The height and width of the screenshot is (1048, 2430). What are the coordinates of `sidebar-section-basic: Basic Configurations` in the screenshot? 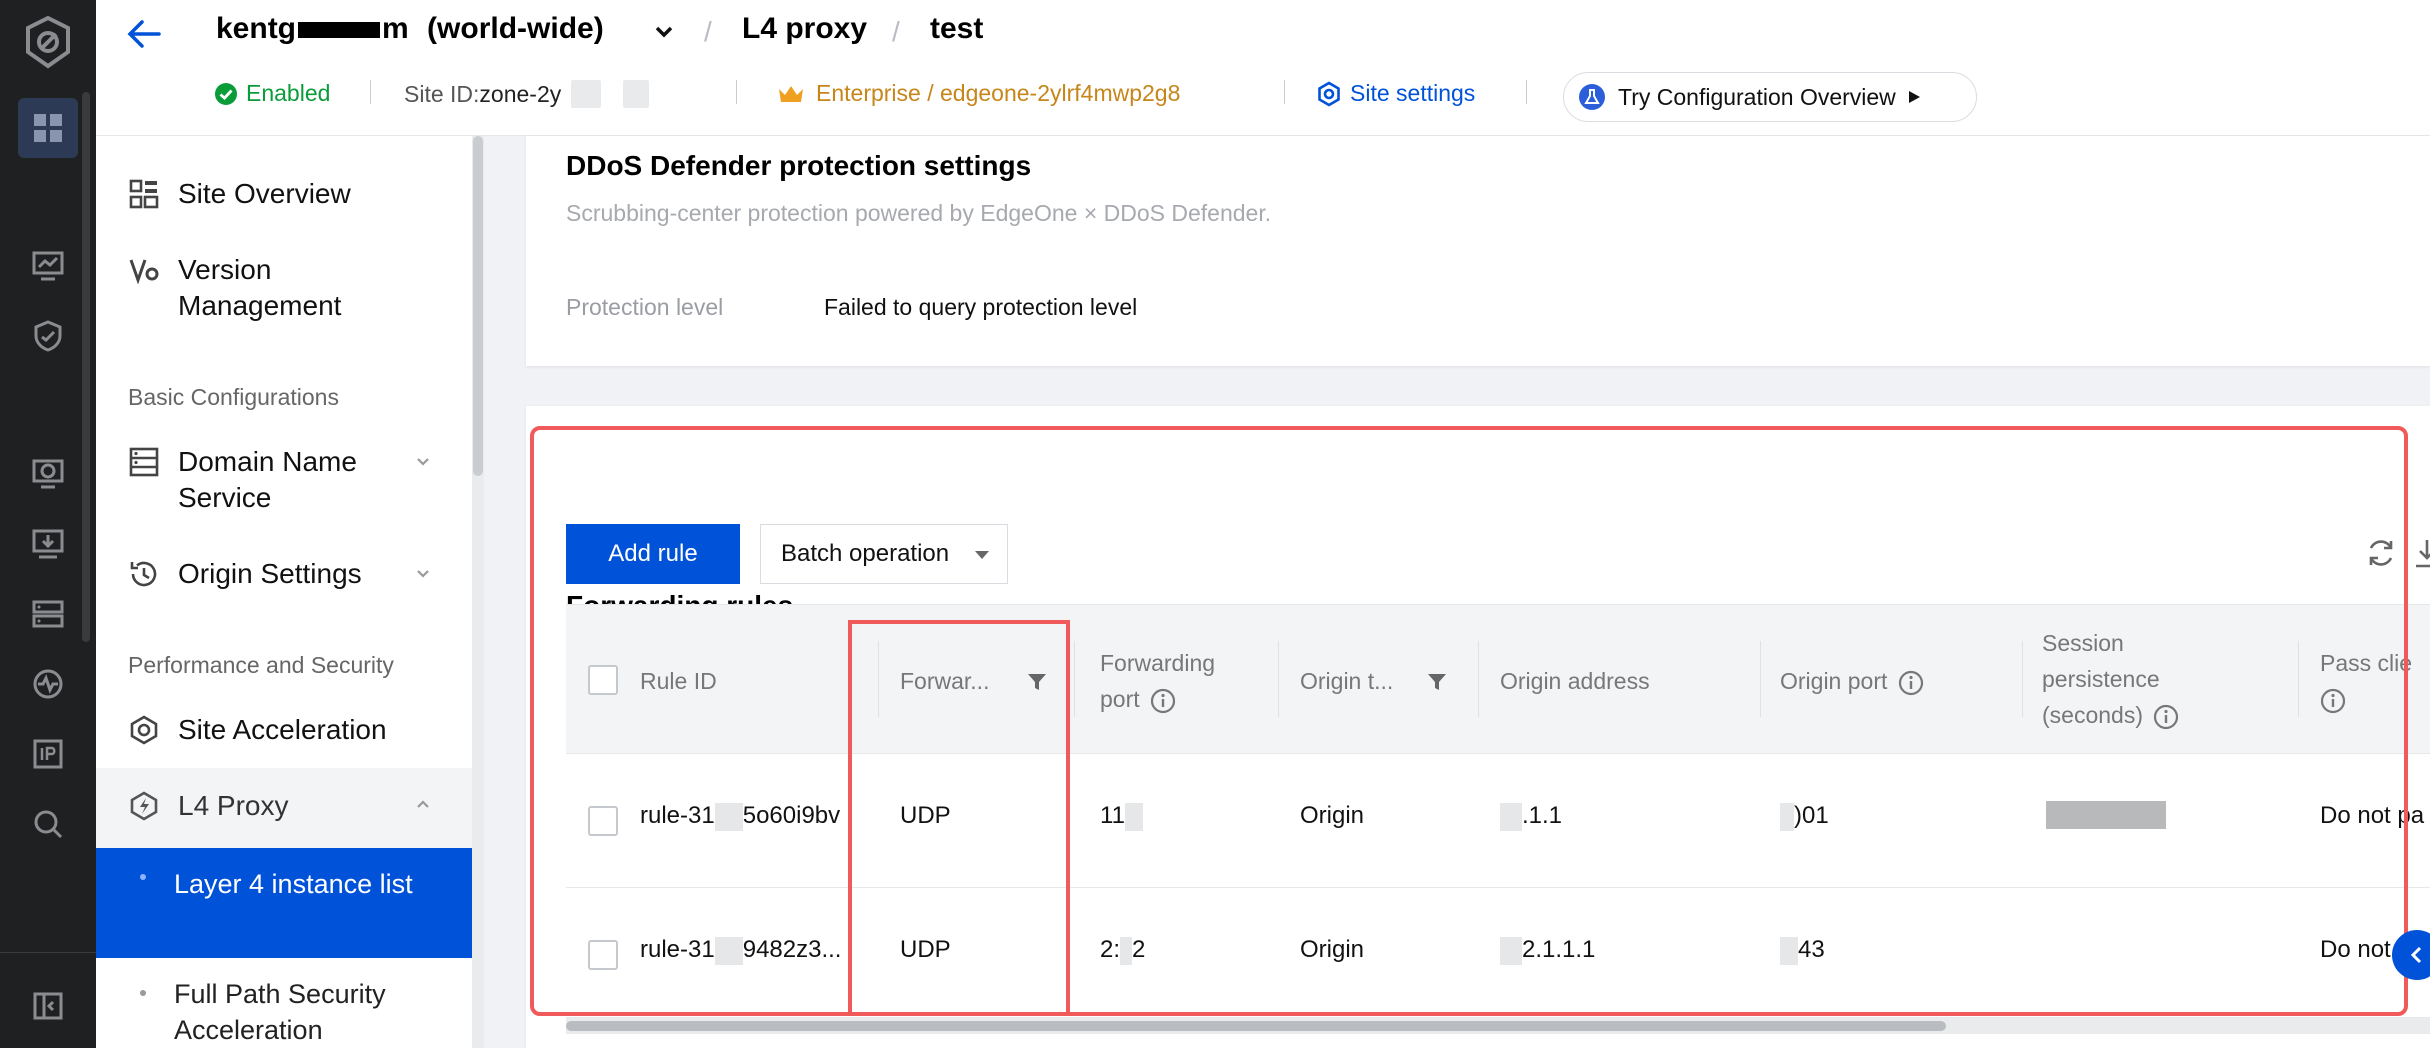 It's located at (233, 397).